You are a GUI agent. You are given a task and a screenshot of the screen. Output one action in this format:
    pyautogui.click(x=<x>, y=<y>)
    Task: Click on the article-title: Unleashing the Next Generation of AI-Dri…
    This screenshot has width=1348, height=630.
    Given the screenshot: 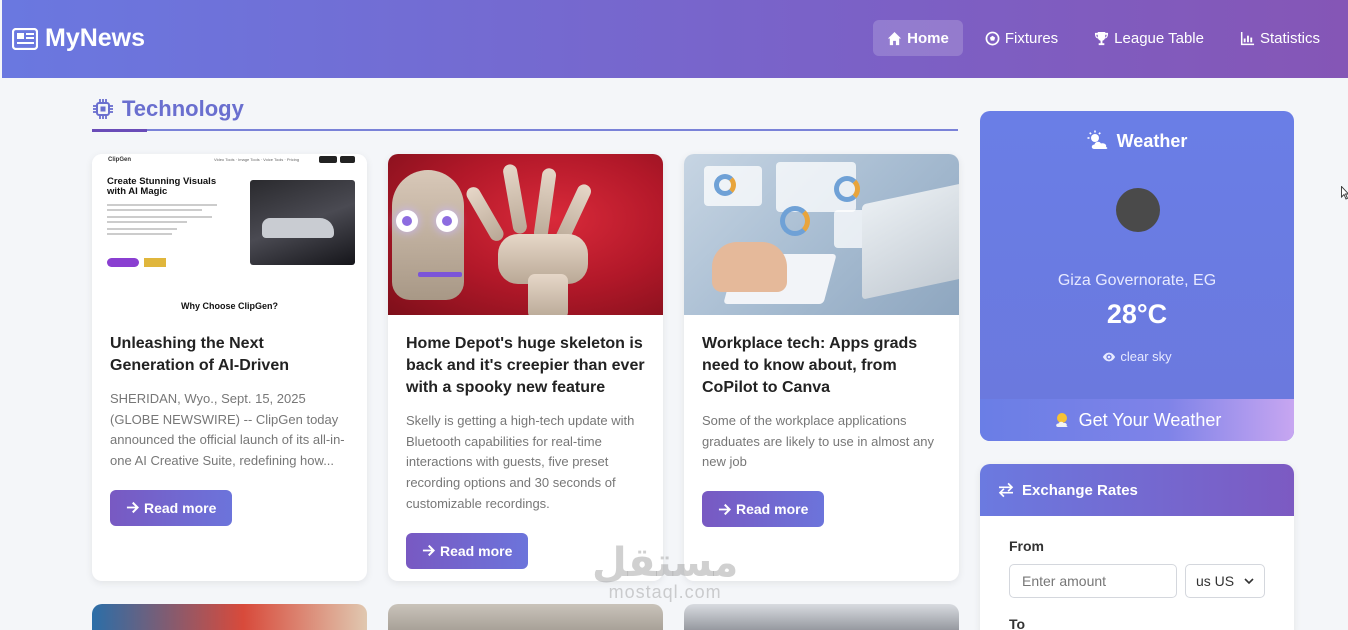 What is the action you would take?
    pyautogui.click(x=229, y=355)
    